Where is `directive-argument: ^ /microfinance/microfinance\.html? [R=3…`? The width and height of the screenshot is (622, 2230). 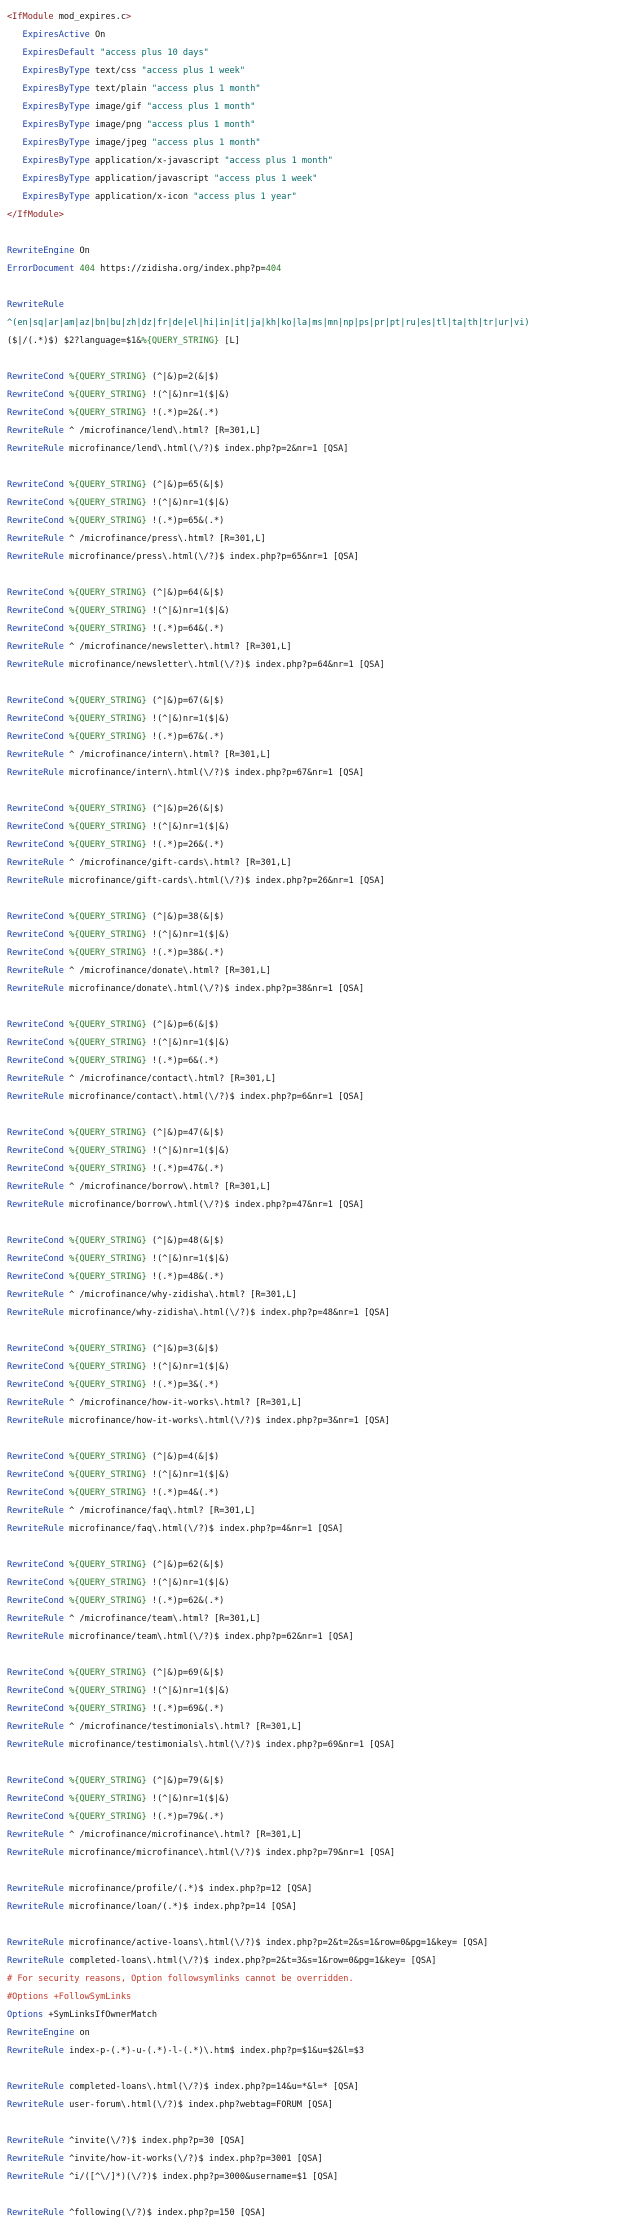
directive-argument: ^ /microfinance/microfinance\.html? [R=3… is located at coordinates (182, 1835).